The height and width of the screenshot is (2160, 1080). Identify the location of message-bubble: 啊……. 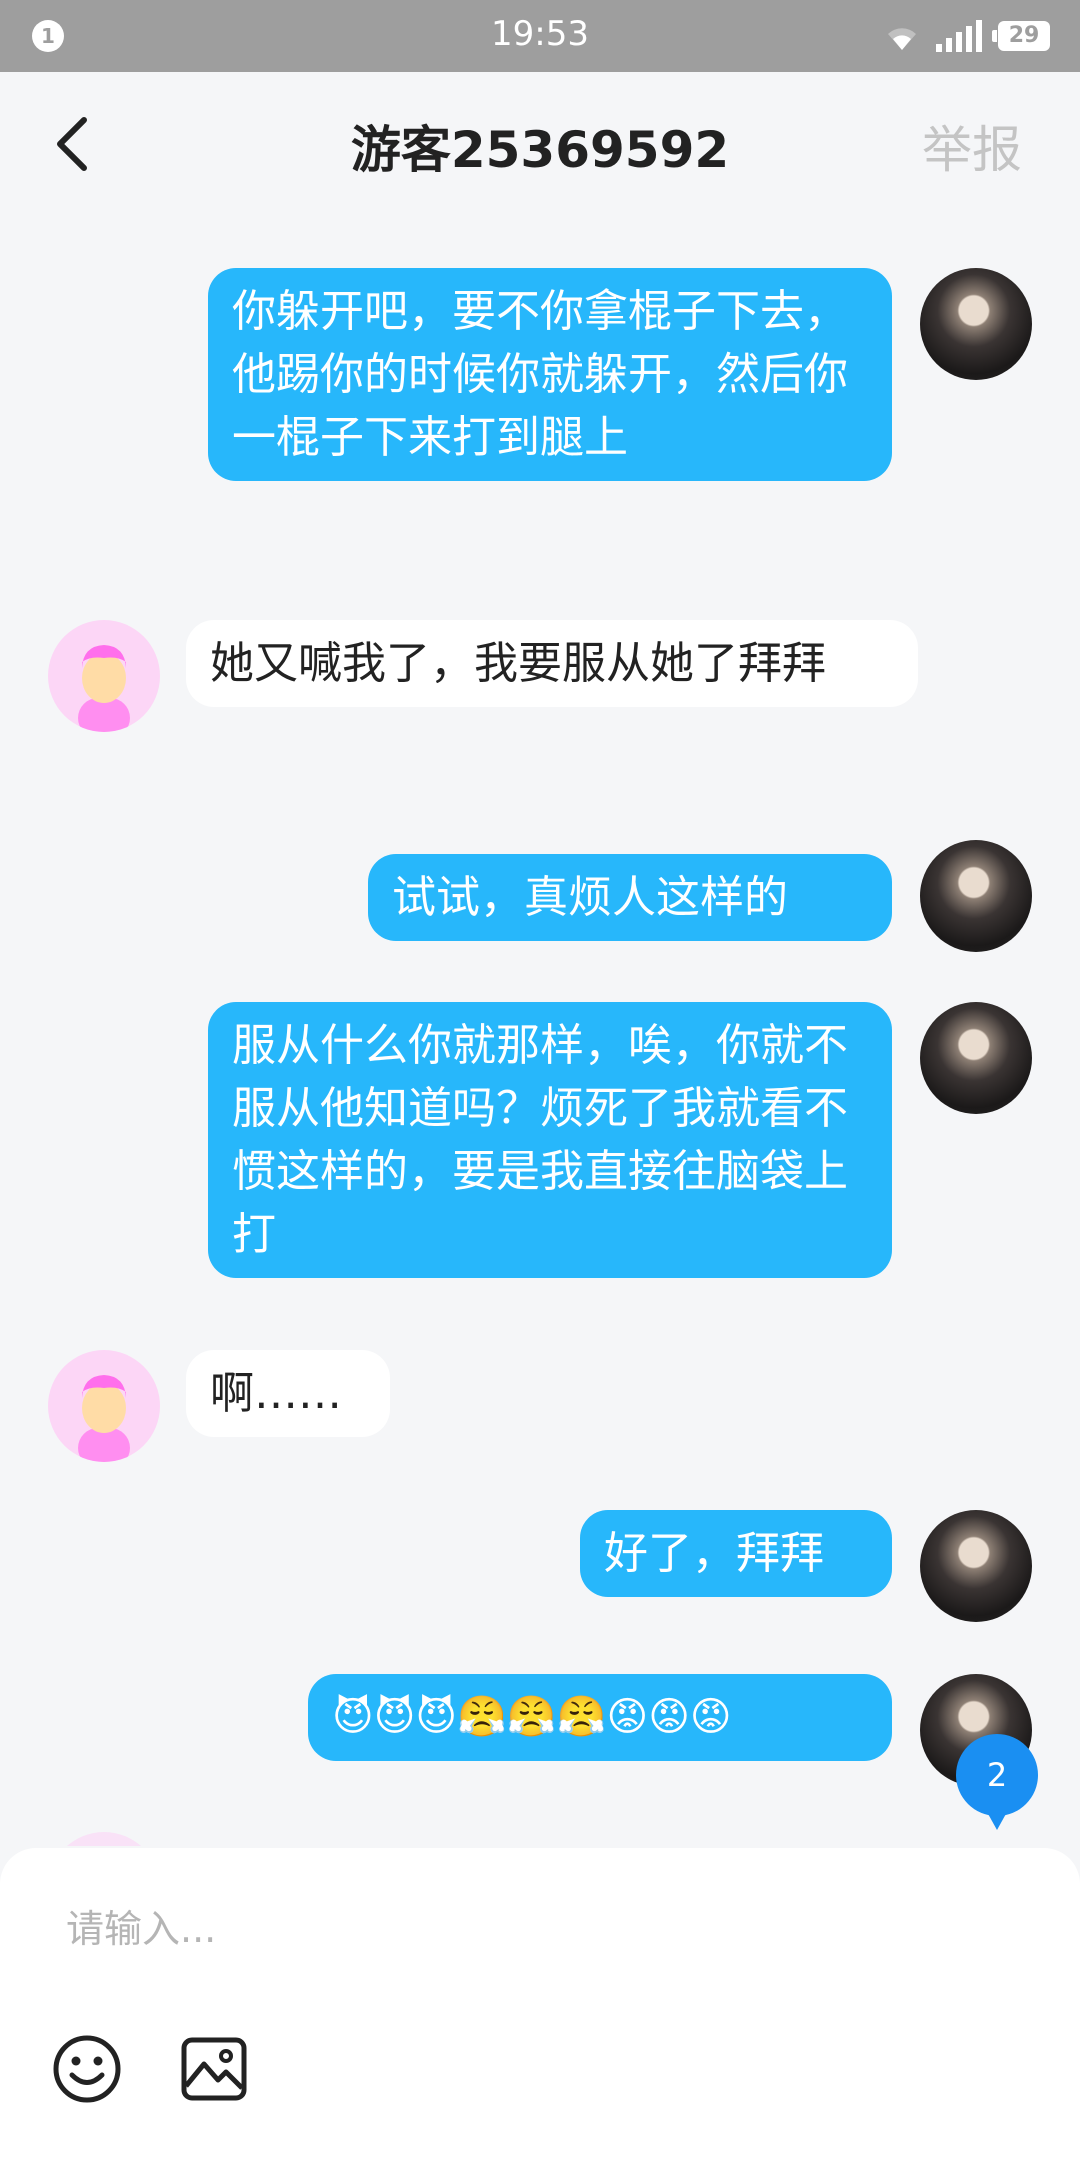
(288, 1393).